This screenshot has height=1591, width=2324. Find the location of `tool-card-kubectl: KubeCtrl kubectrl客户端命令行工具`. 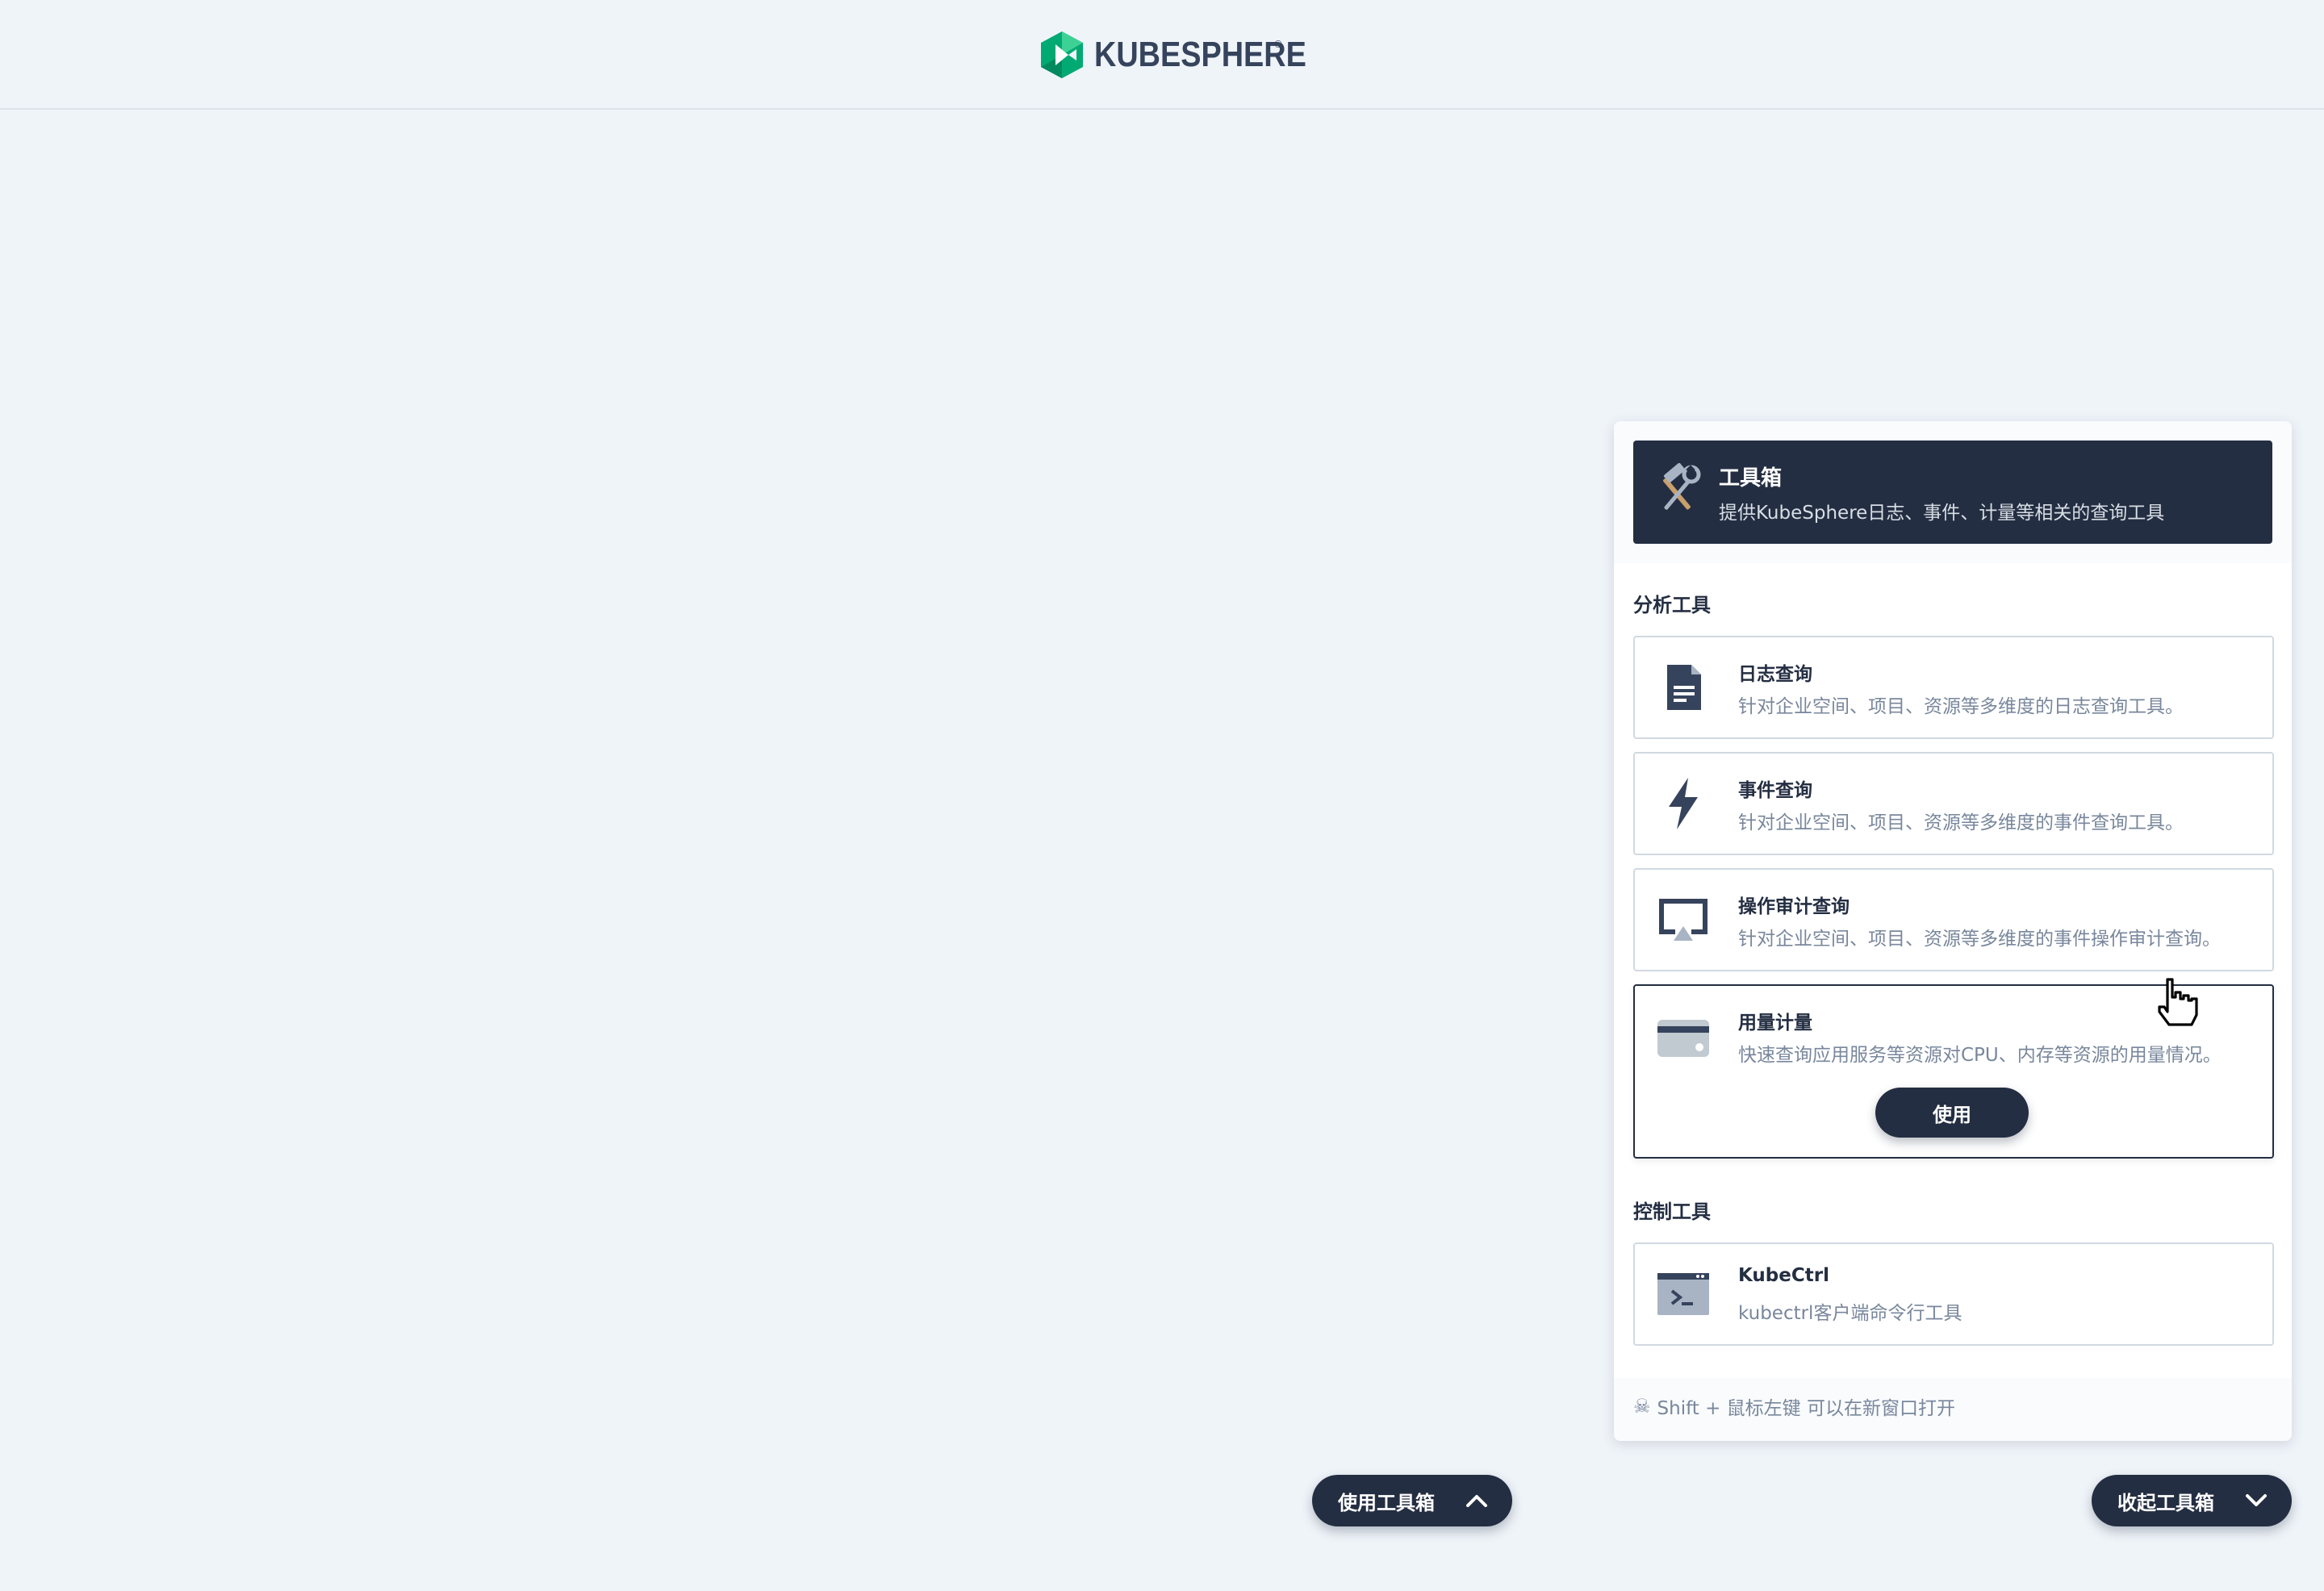

tool-card-kubectl: KubeCtrl kubectrl客户端命令行工具 is located at coordinates (1953, 1294).